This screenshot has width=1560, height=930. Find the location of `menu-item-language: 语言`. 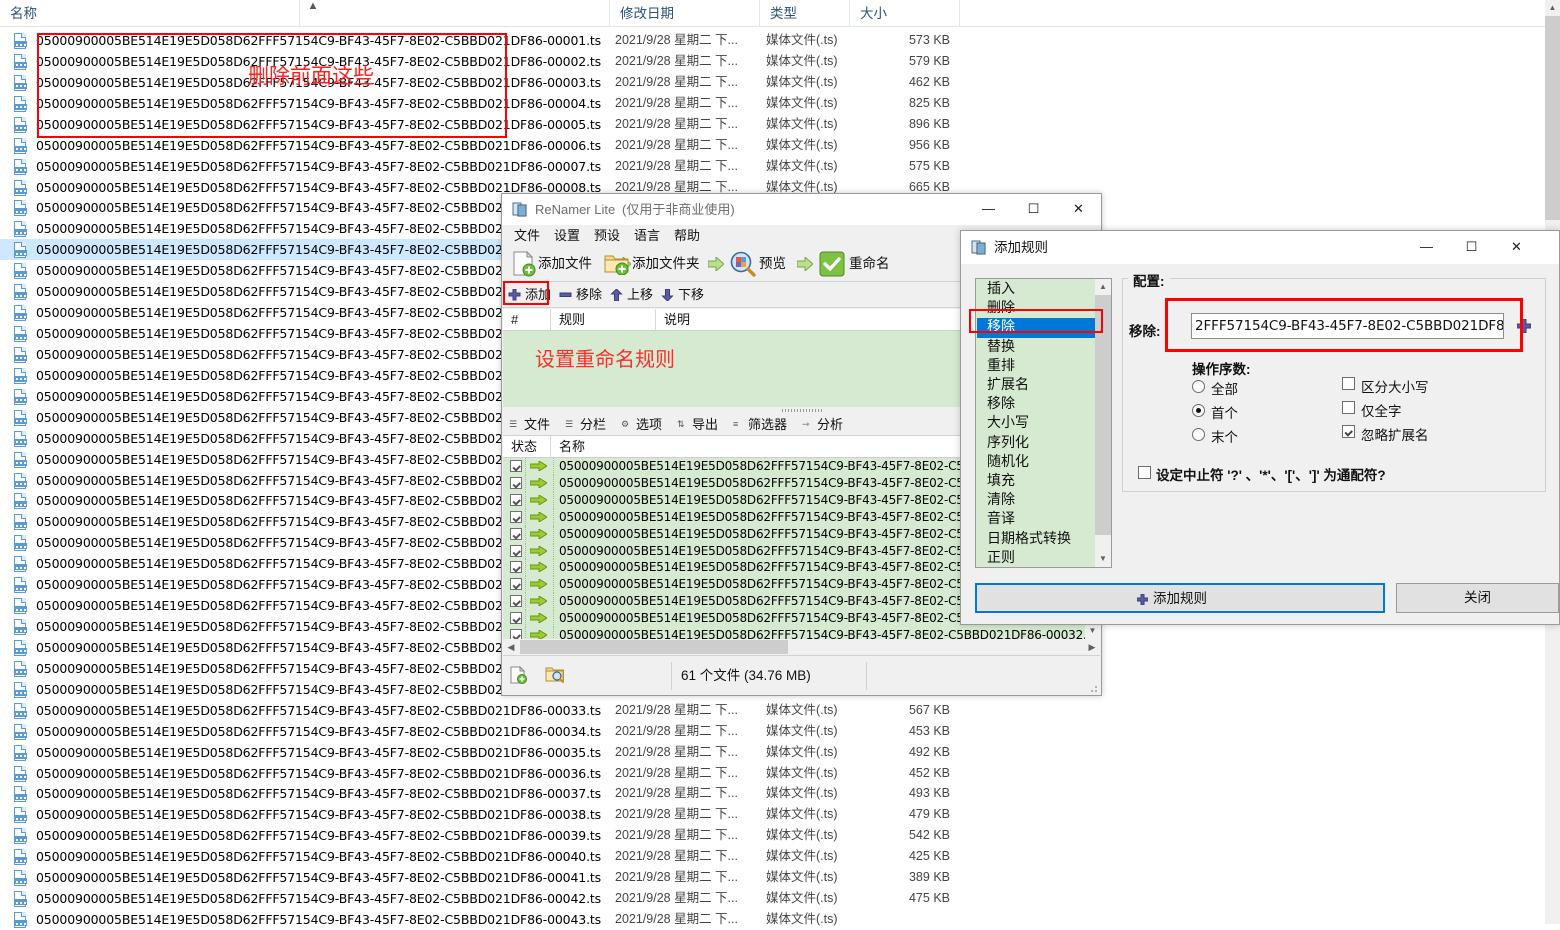

menu-item-language: 语言 is located at coordinates (647, 235).